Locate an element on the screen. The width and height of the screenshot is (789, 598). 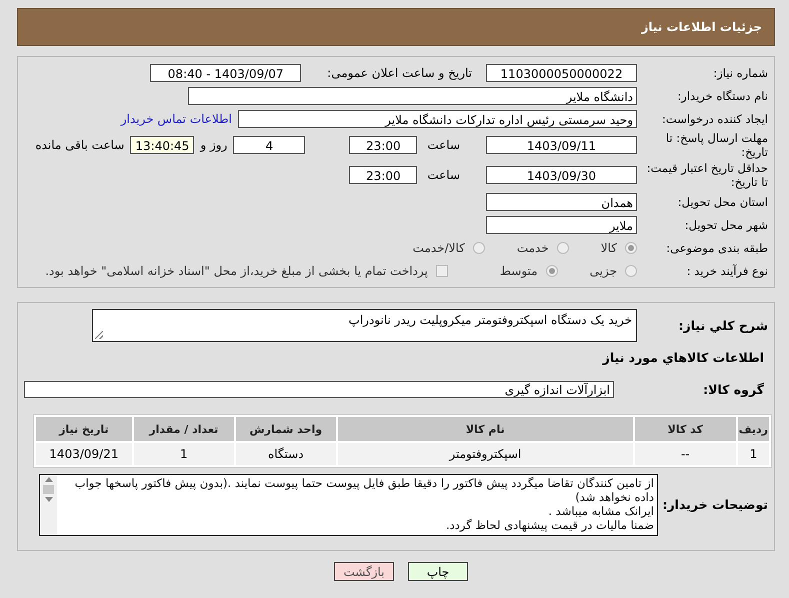
field-label: حداقل تاریخ اعتبار قیمت: تا تاریخ: is located at coordinates (707, 175).